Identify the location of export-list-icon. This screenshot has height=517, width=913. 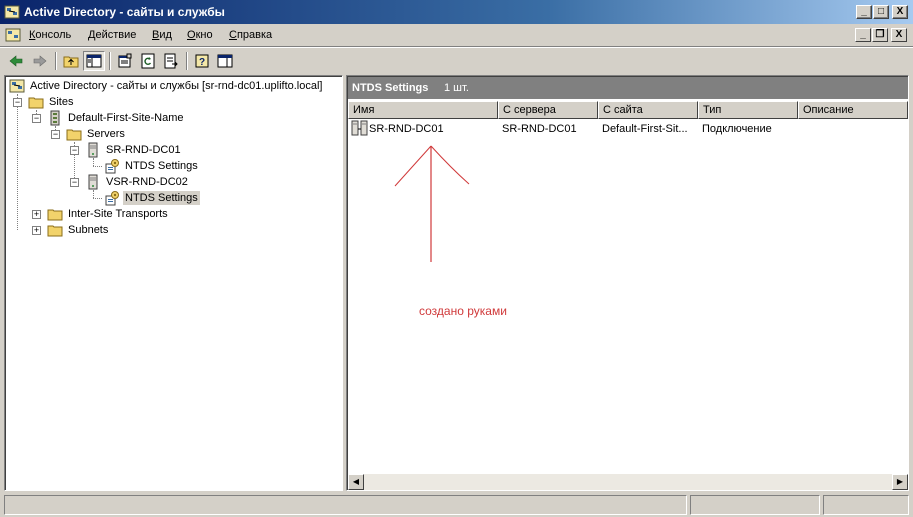
(171, 61).